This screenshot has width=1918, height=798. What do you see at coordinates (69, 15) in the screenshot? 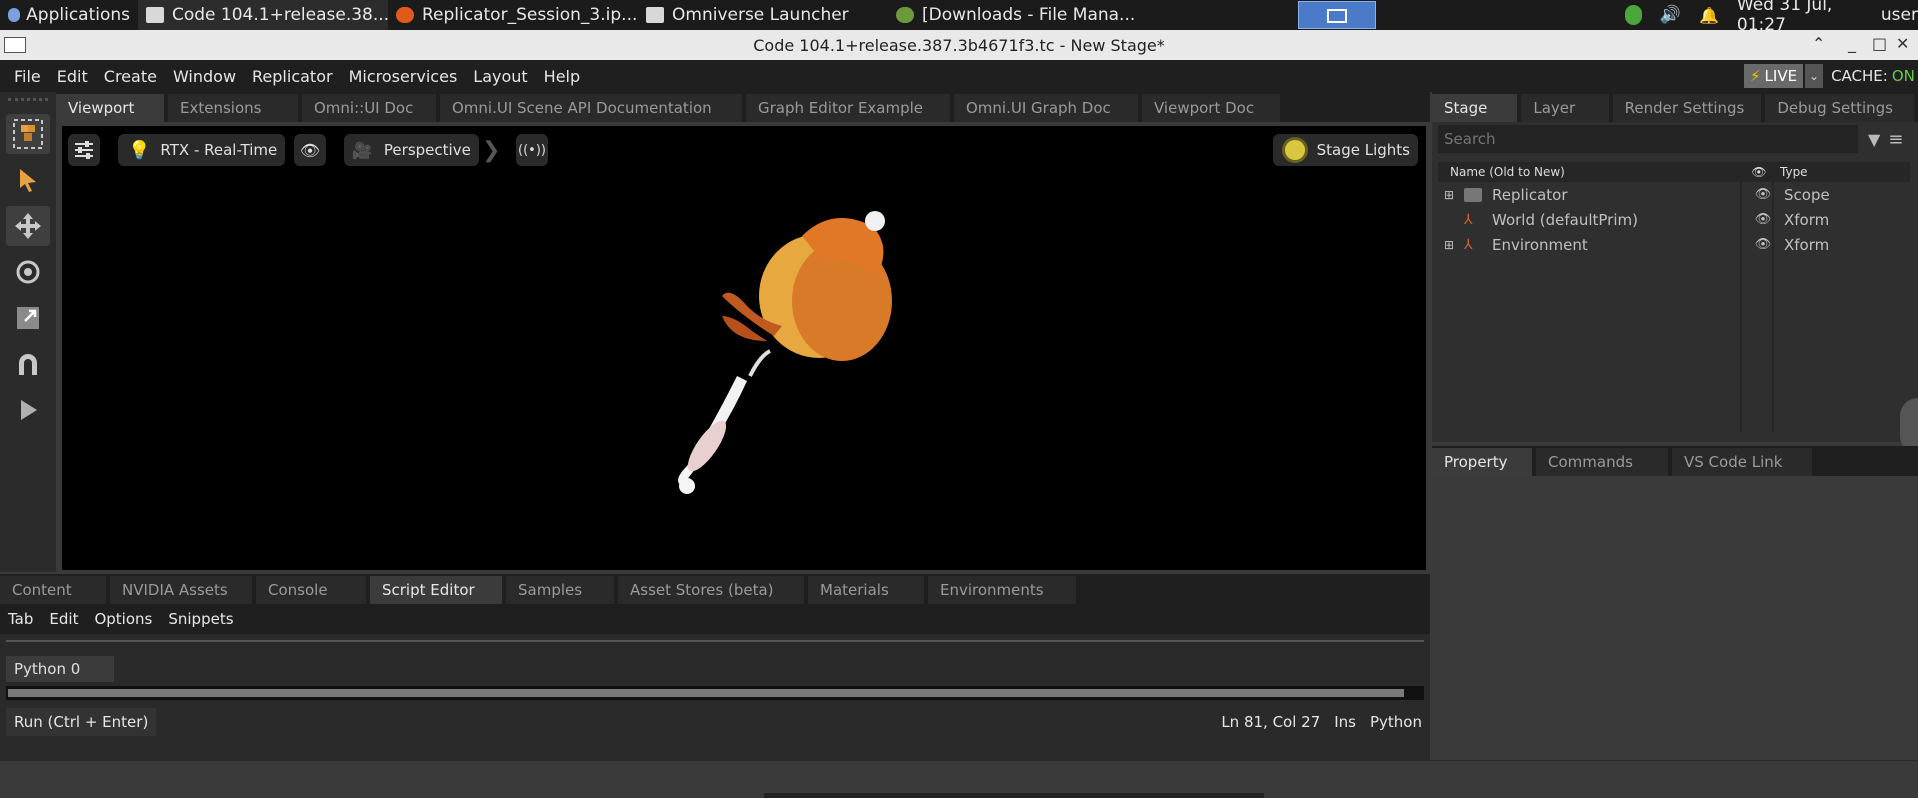
I see `applications-menu: Applications` at bounding box center [69, 15].